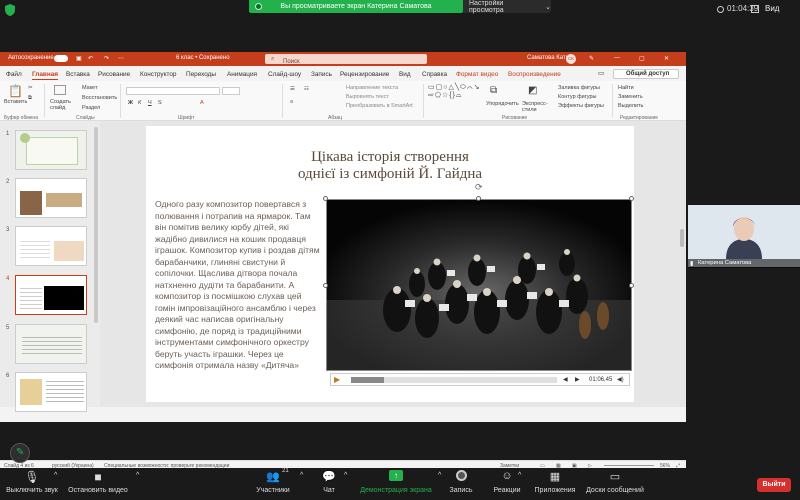 This screenshot has height=500, width=800. What do you see at coordinates (744, 236) in the screenshot?
I see `participant-video-tile: Катерина Саматова ▮` at bounding box center [744, 236].